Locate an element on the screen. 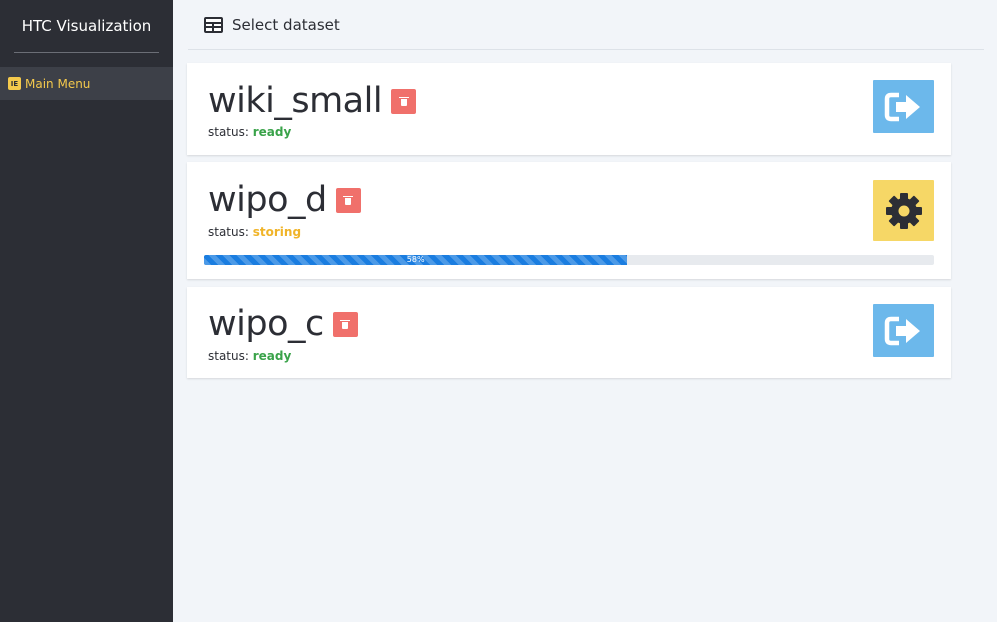 The height and width of the screenshot is (622, 997). dataset-title-row: wipo_d is located at coordinates (284, 200).